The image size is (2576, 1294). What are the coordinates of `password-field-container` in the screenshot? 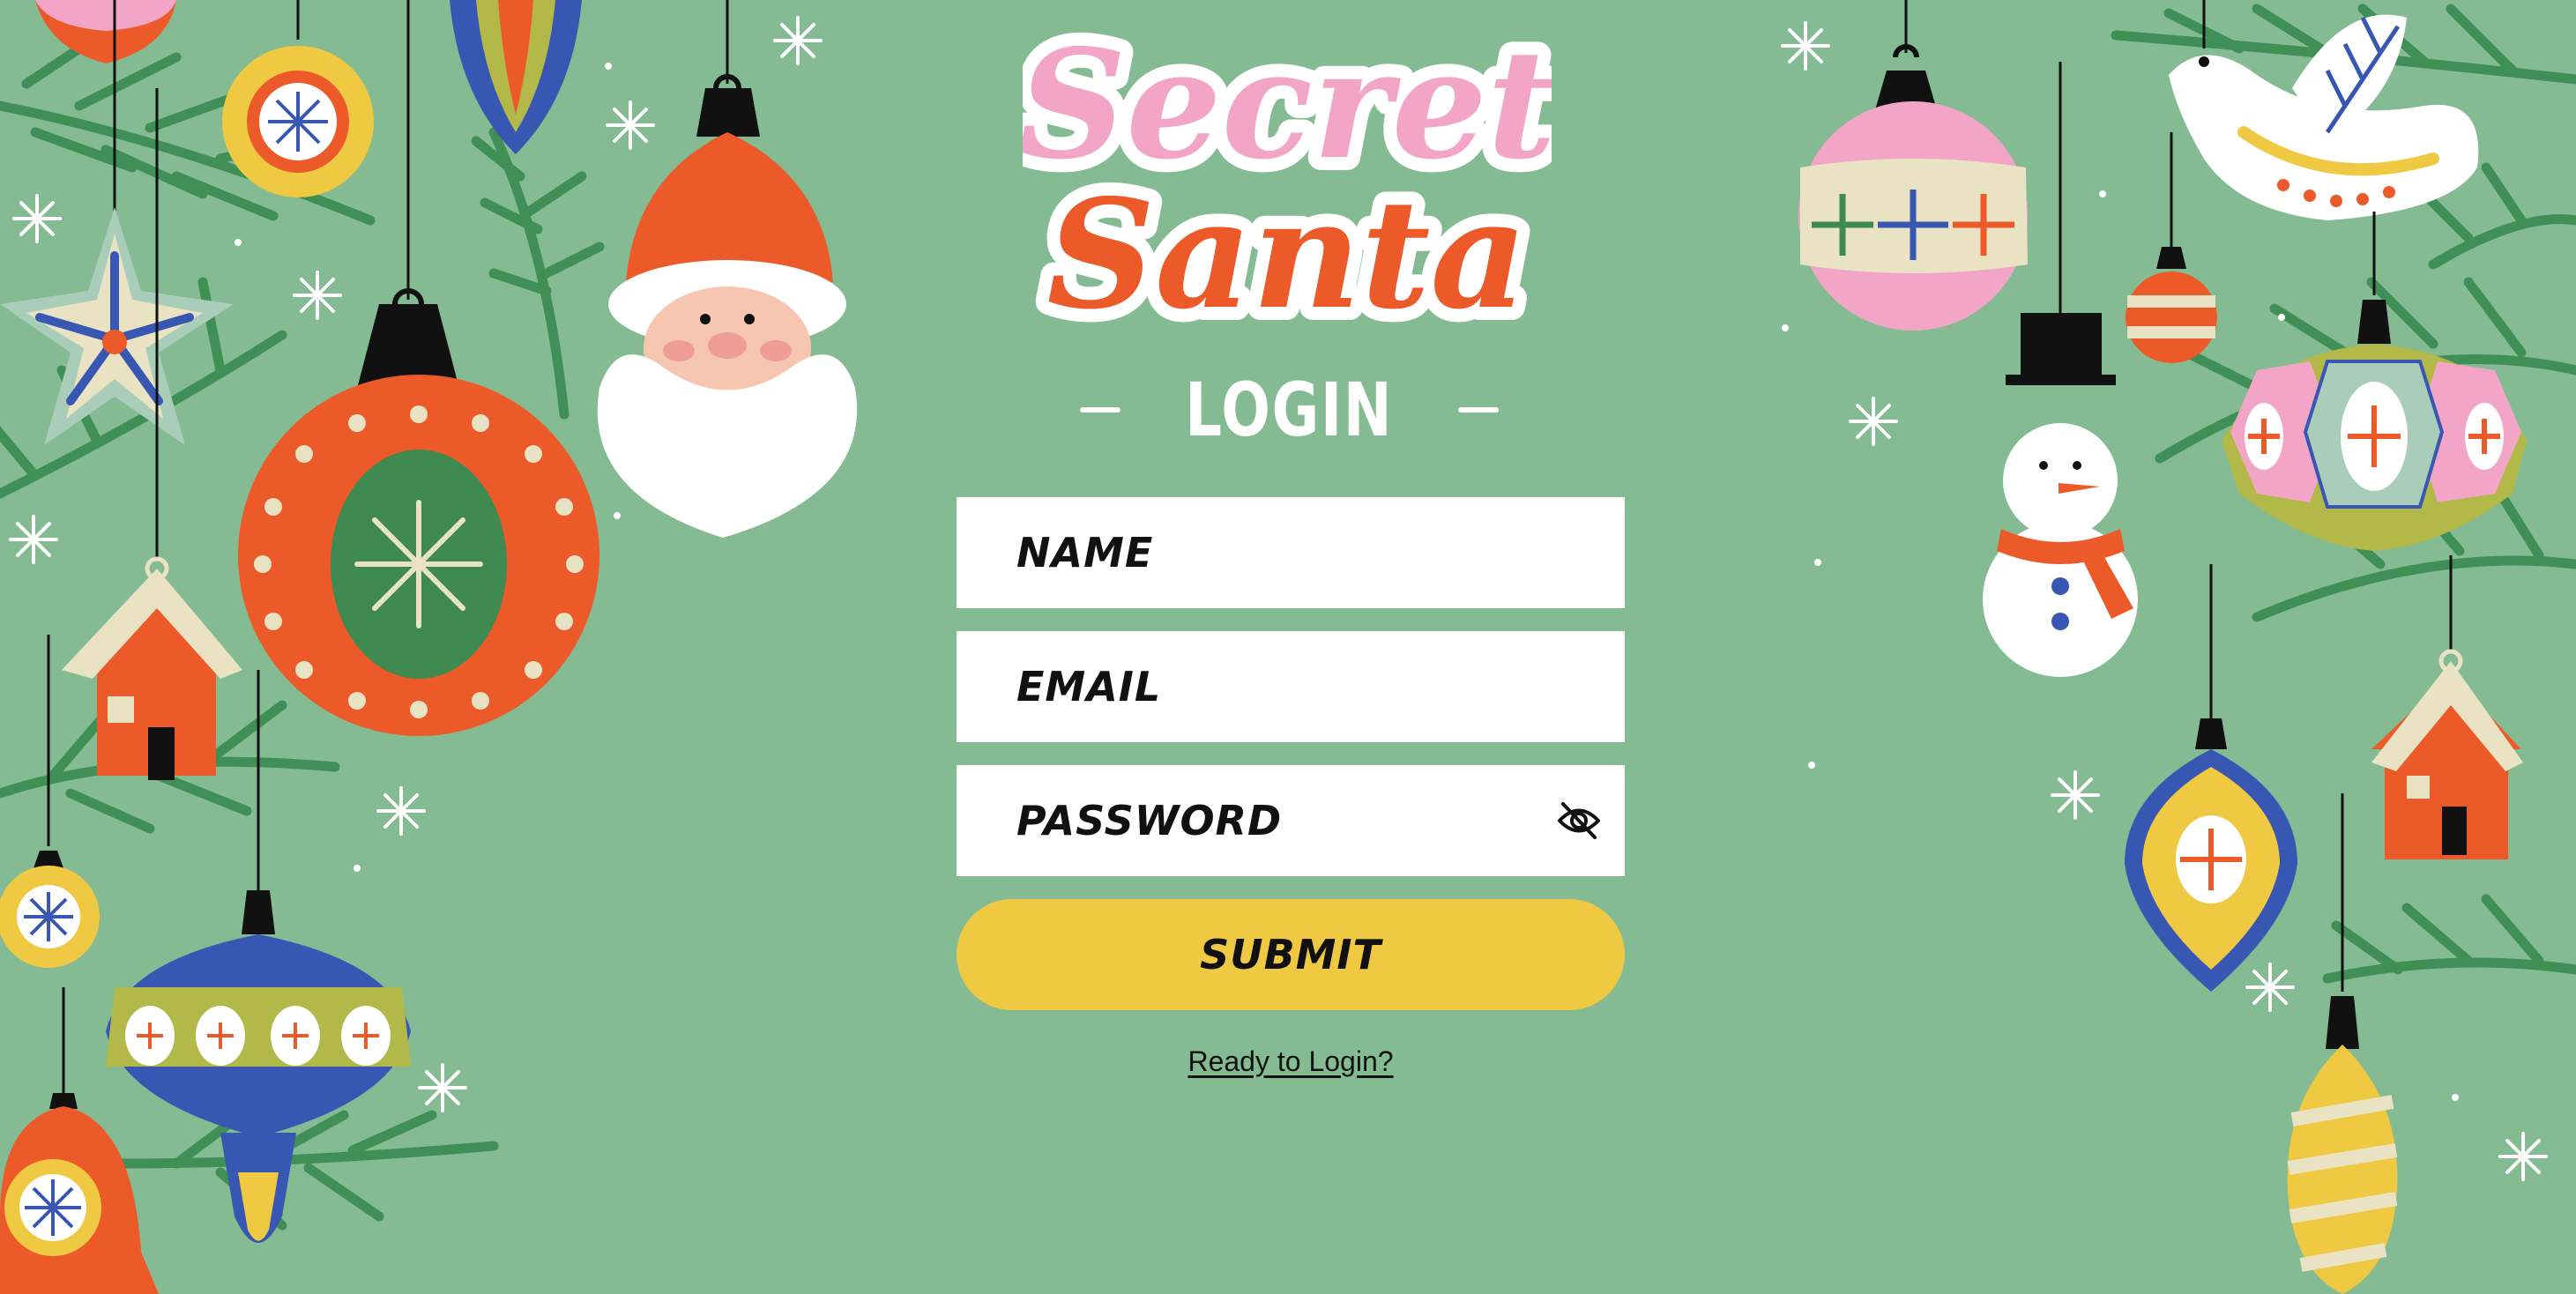 It's located at (1291, 820).